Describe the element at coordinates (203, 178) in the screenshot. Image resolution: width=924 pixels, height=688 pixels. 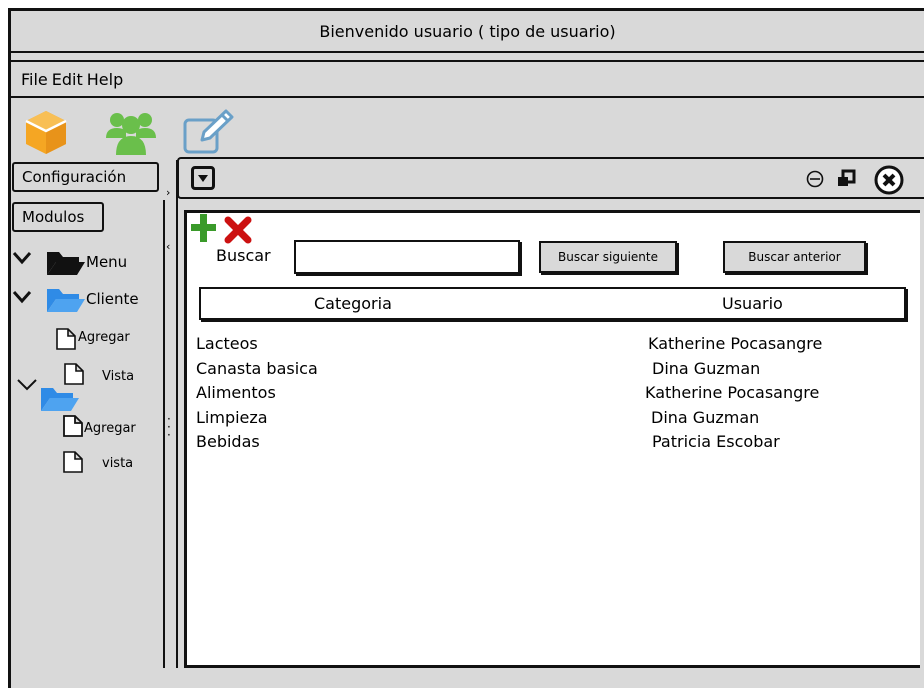
I see `dropdown-icon` at that location.